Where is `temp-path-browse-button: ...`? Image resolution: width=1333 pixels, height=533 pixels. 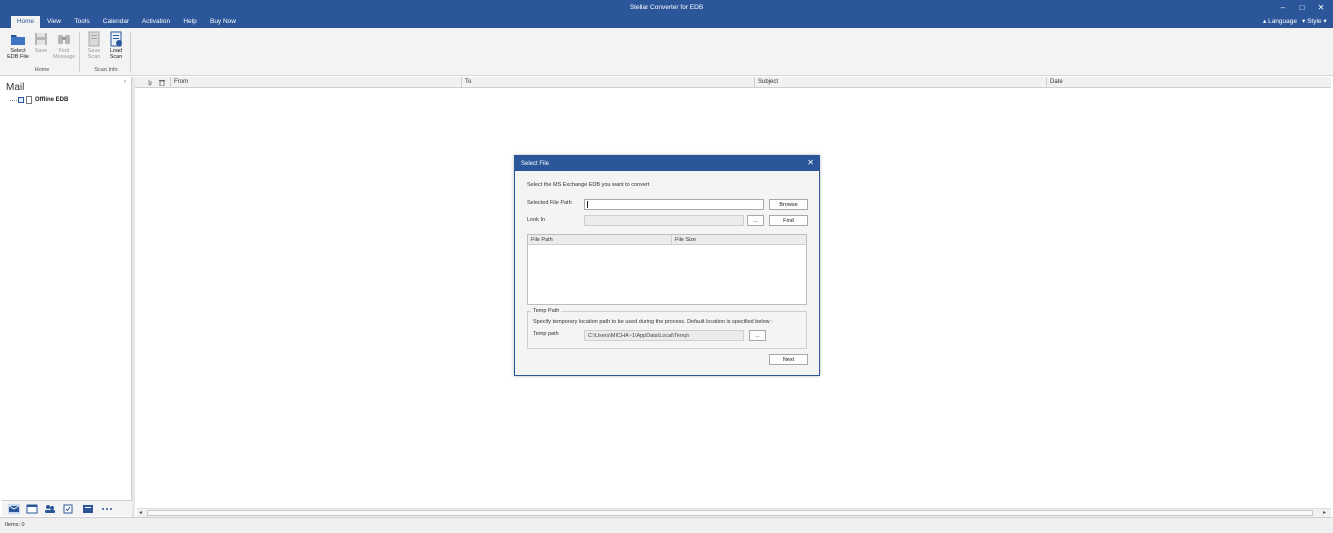 temp-path-browse-button: ... is located at coordinates (757, 335).